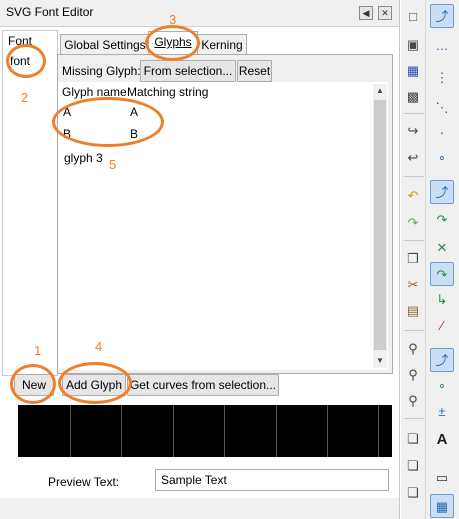  Describe the element at coordinates (99, 346) in the screenshot. I see `annotation-number: 4` at that location.